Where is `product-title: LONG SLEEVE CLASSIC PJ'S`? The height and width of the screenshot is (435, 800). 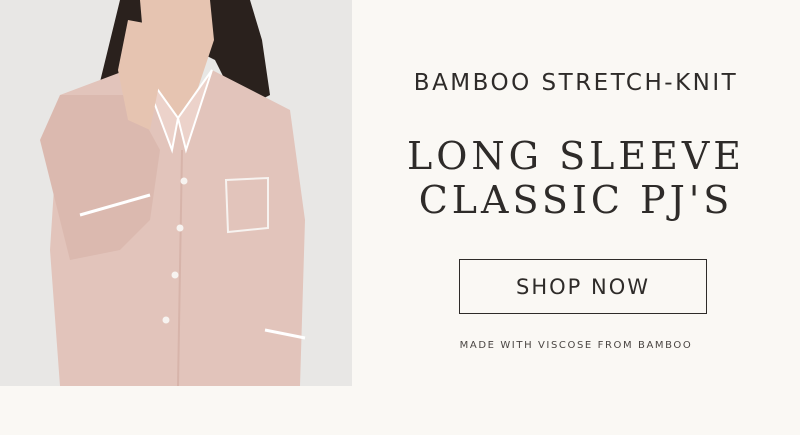 product-title: LONG SLEEVE CLASSIC PJ'S is located at coordinates (576, 178).